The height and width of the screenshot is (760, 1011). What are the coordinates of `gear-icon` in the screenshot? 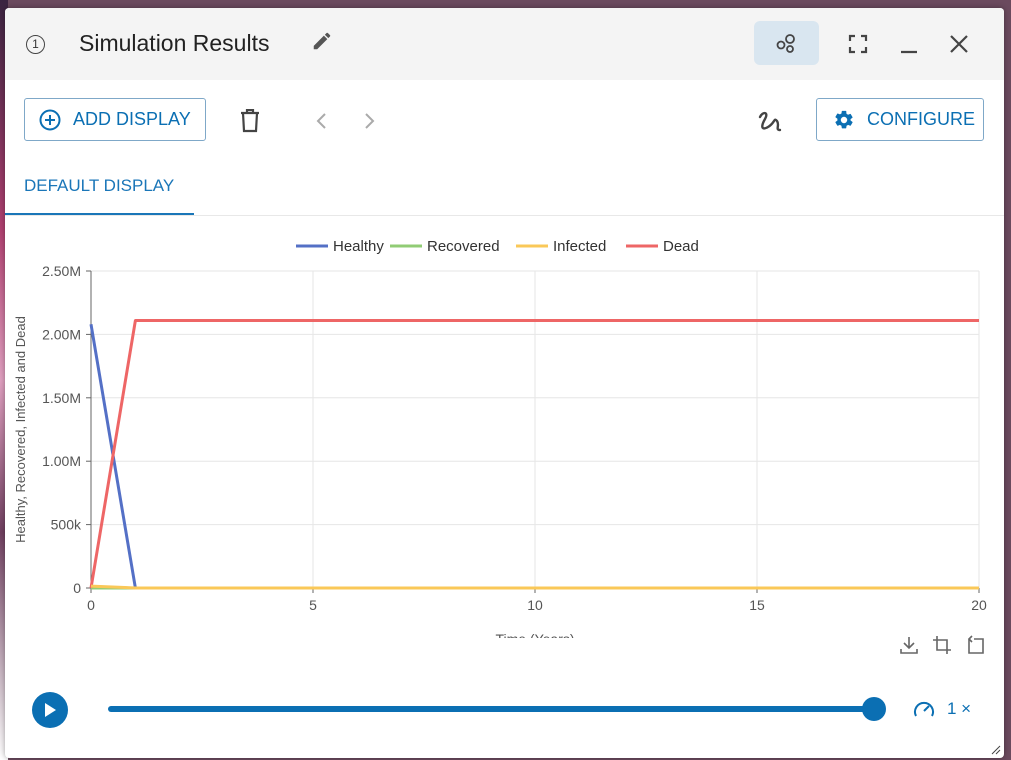 It's located at (844, 119).